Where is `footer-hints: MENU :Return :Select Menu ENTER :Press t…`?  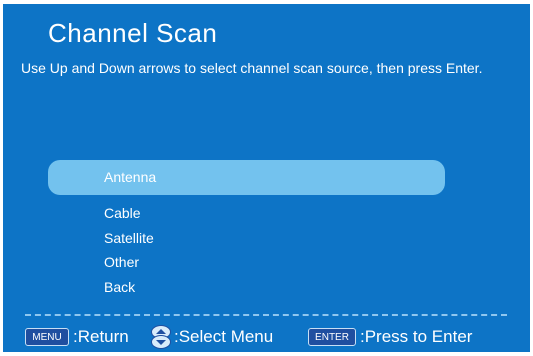 footer-hints: MENU :Return :Select Menu ENTER :Press t… is located at coordinates (266, 337).